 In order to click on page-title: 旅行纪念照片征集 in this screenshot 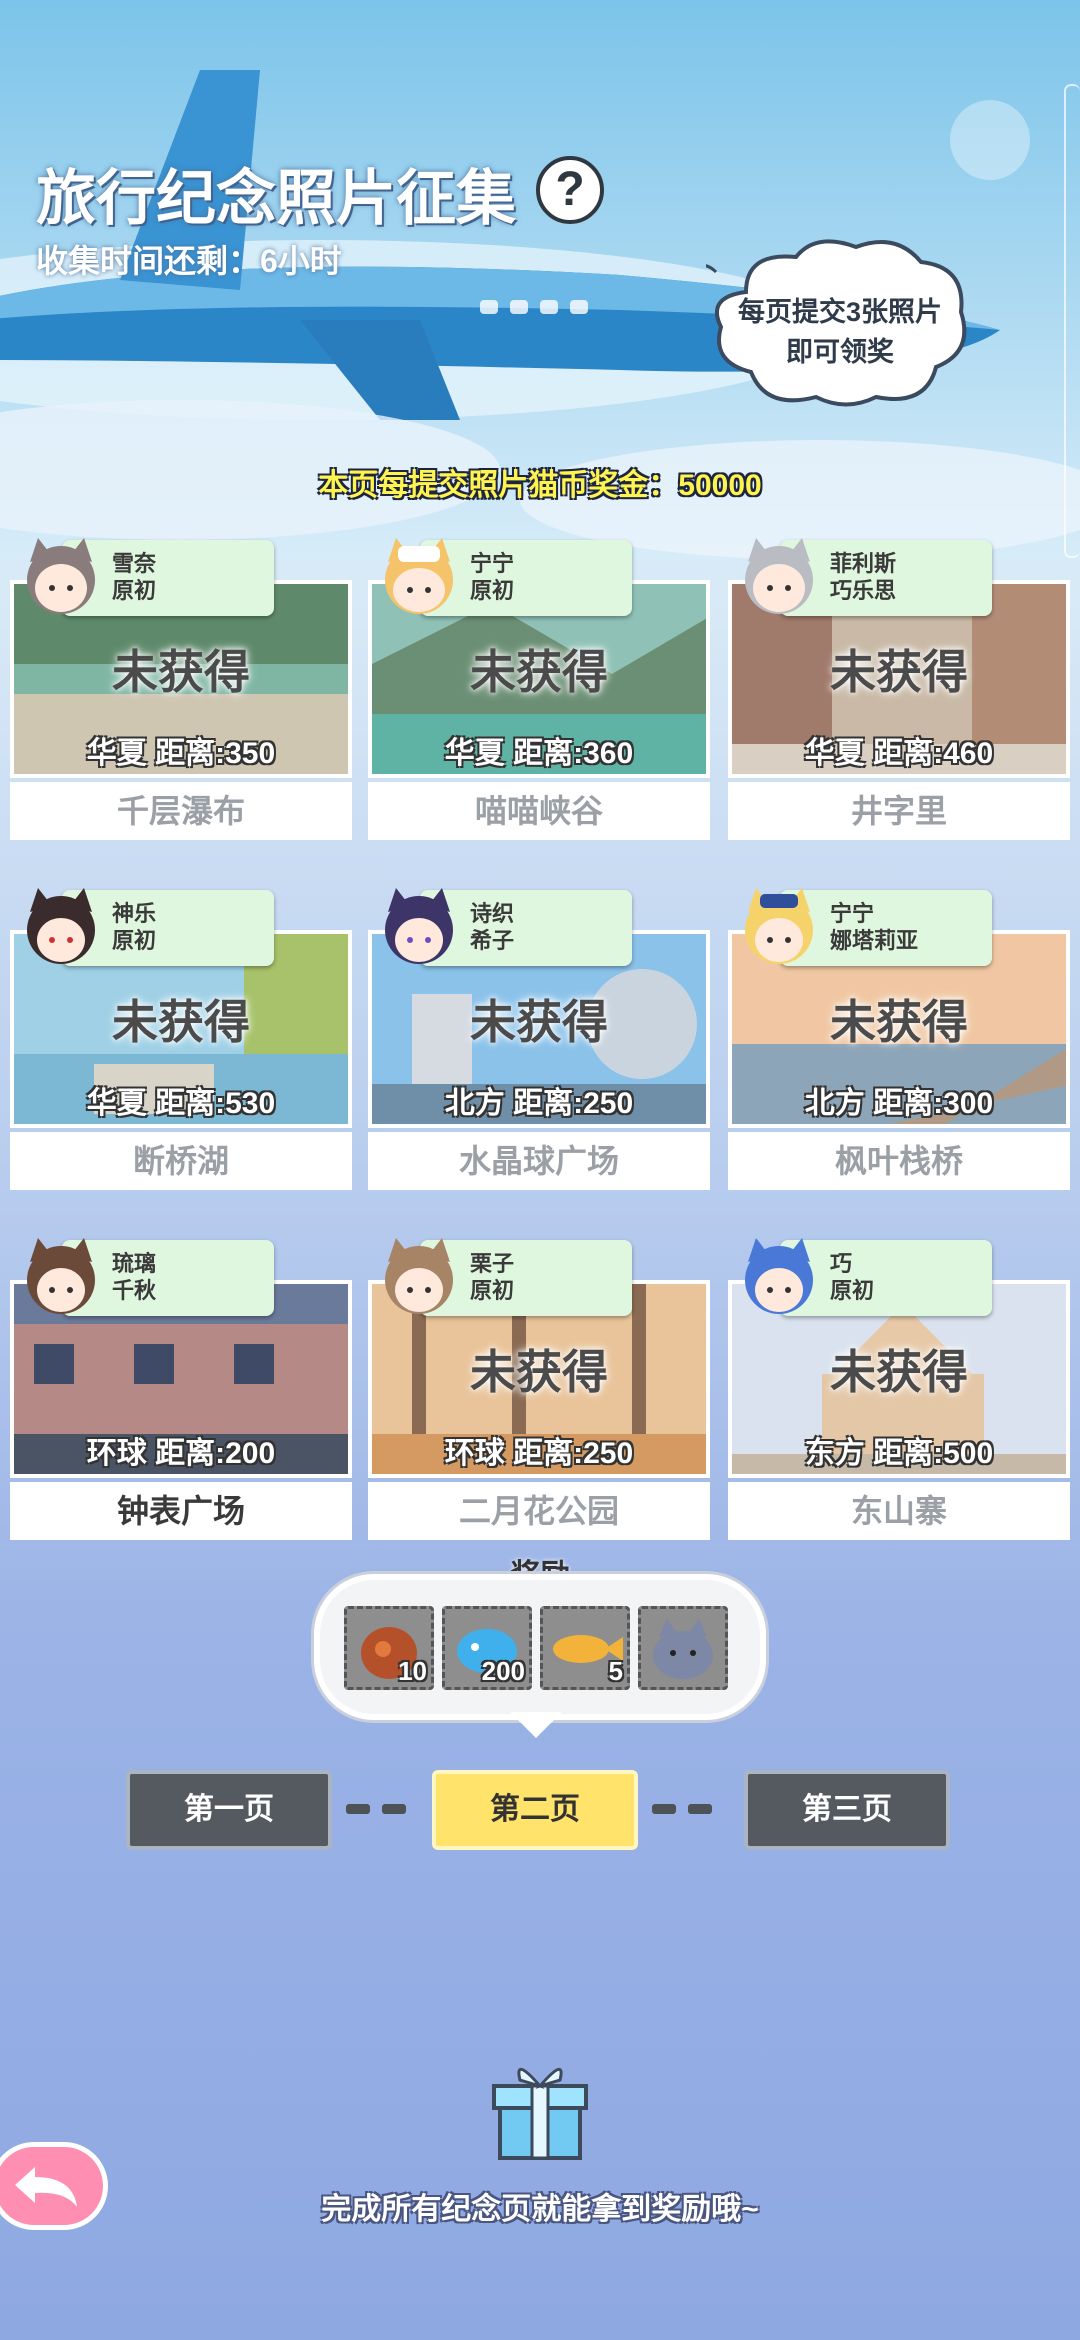, I will do `click(276, 198)`.